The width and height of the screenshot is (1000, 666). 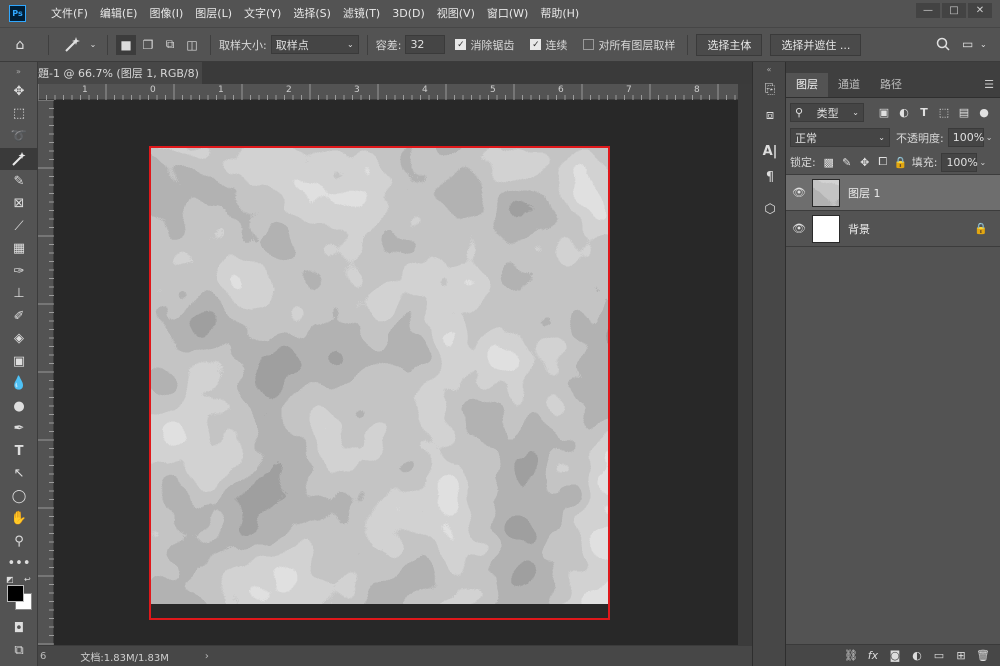 What do you see at coordinates (507, 13) in the screenshot?
I see `menu-window: 窗口(W)` at bounding box center [507, 13].